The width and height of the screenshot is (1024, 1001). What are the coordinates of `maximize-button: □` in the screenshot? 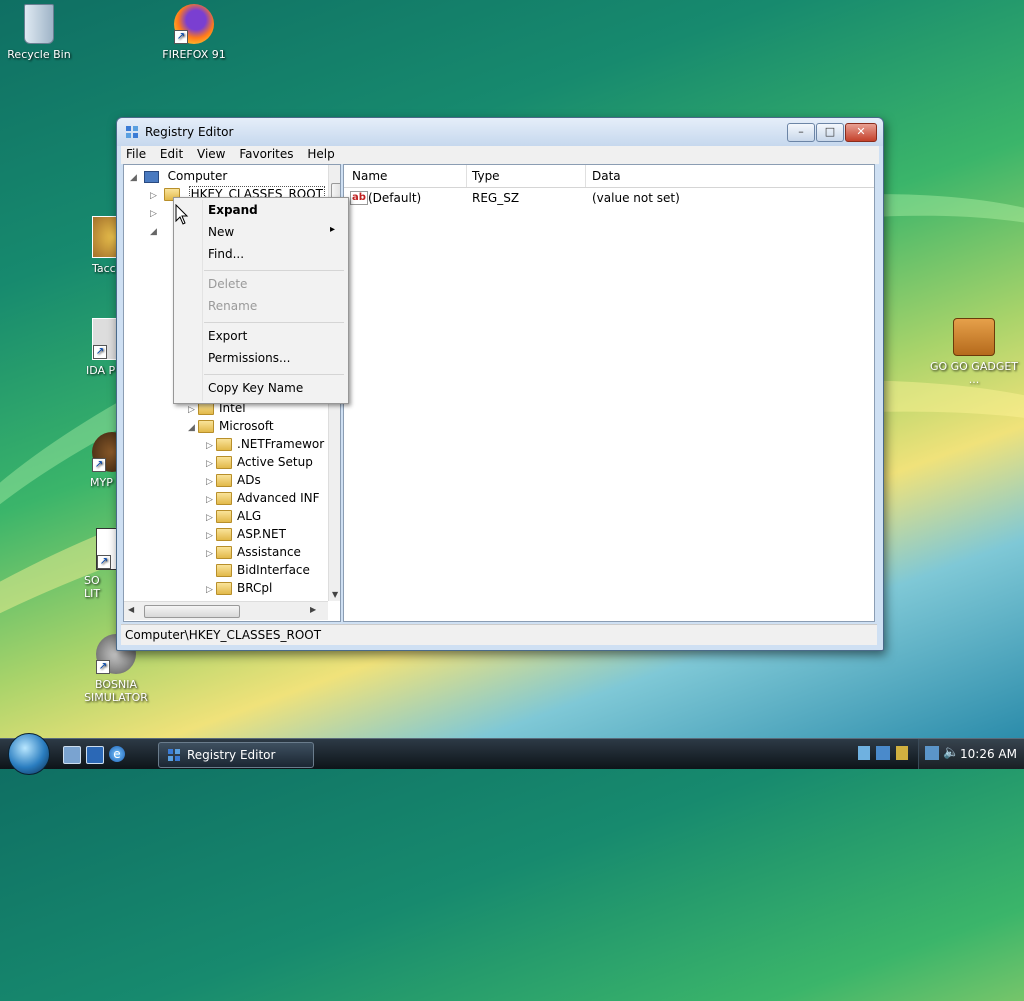 It's located at (830, 132).